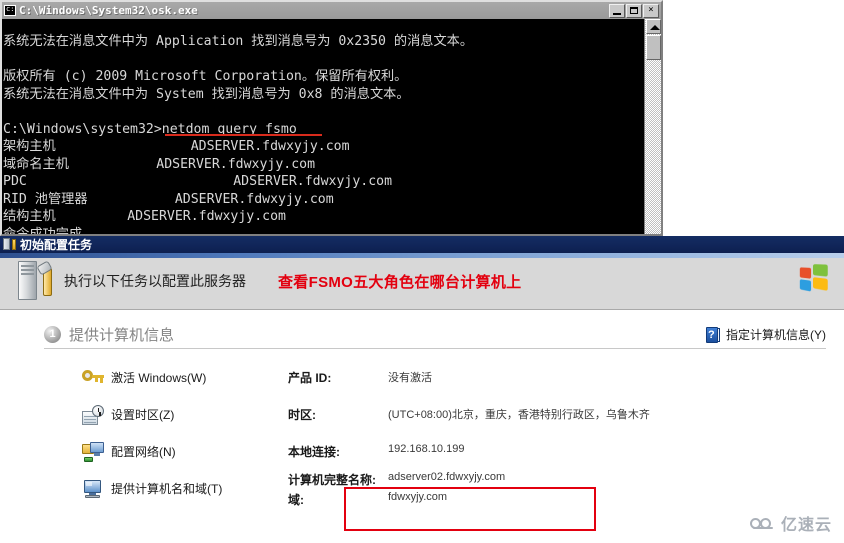 This screenshot has width=844, height=543. I want to click on task-row: 配置网络(N) 本地连接: 192.168.10.199, so click(422, 451).